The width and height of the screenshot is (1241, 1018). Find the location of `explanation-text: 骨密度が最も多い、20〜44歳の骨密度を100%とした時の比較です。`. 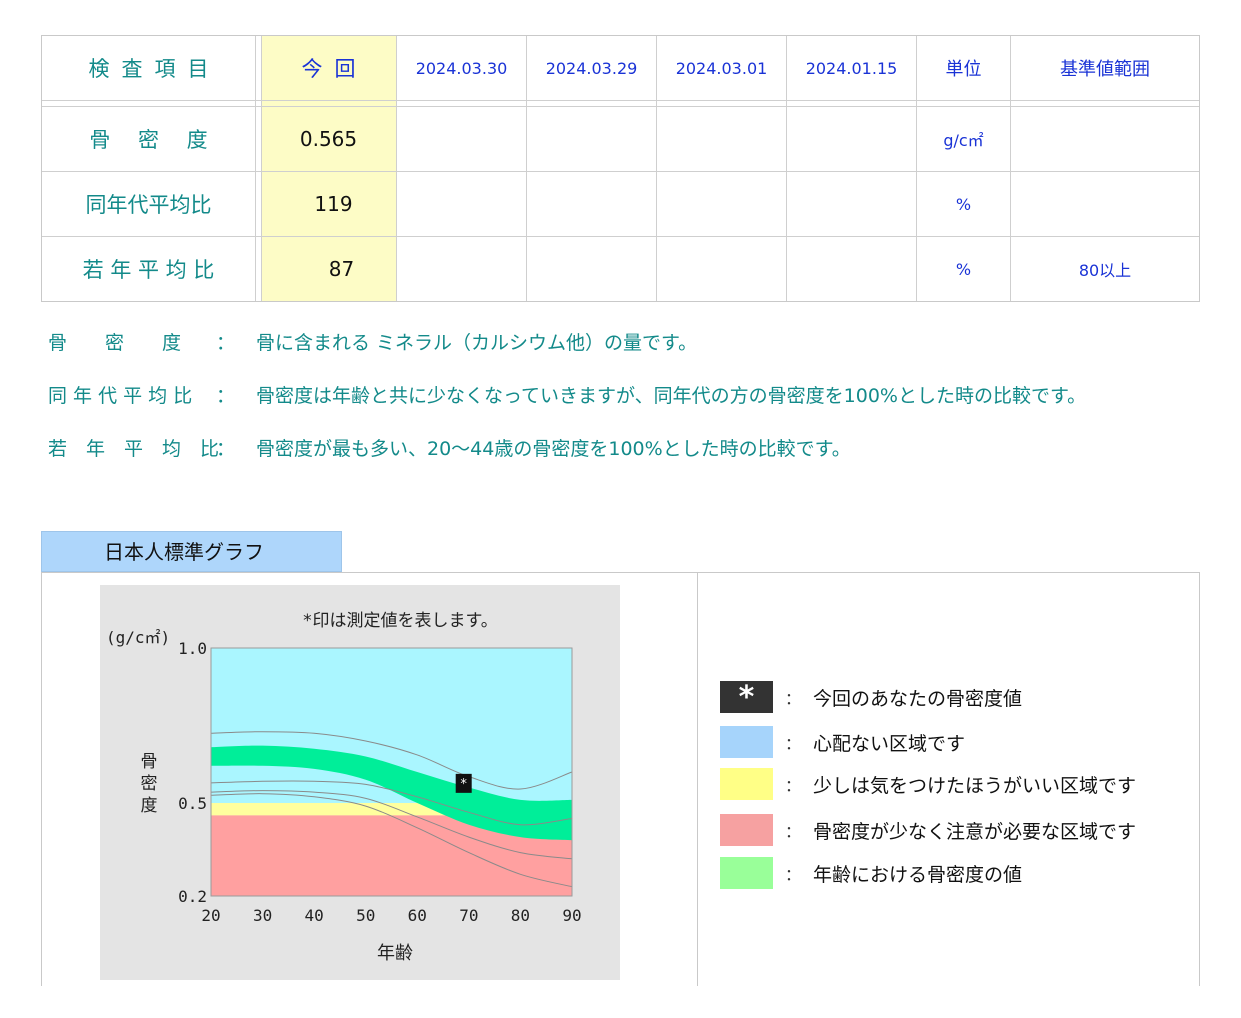

explanation-text: 骨密度が最も多い、20〜44歳の骨密度を100%とした時の比較です。 is located at coordinates (553, 449).